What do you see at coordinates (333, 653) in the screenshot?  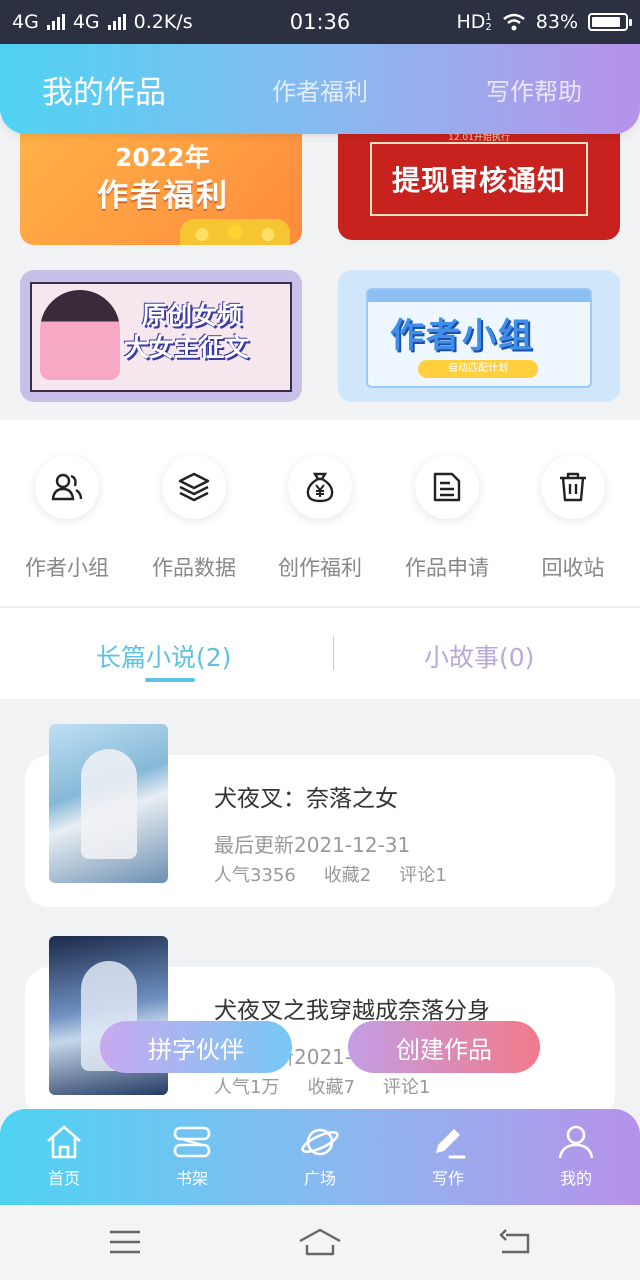 I see `tab-divider` at bounding box center [333, 653].